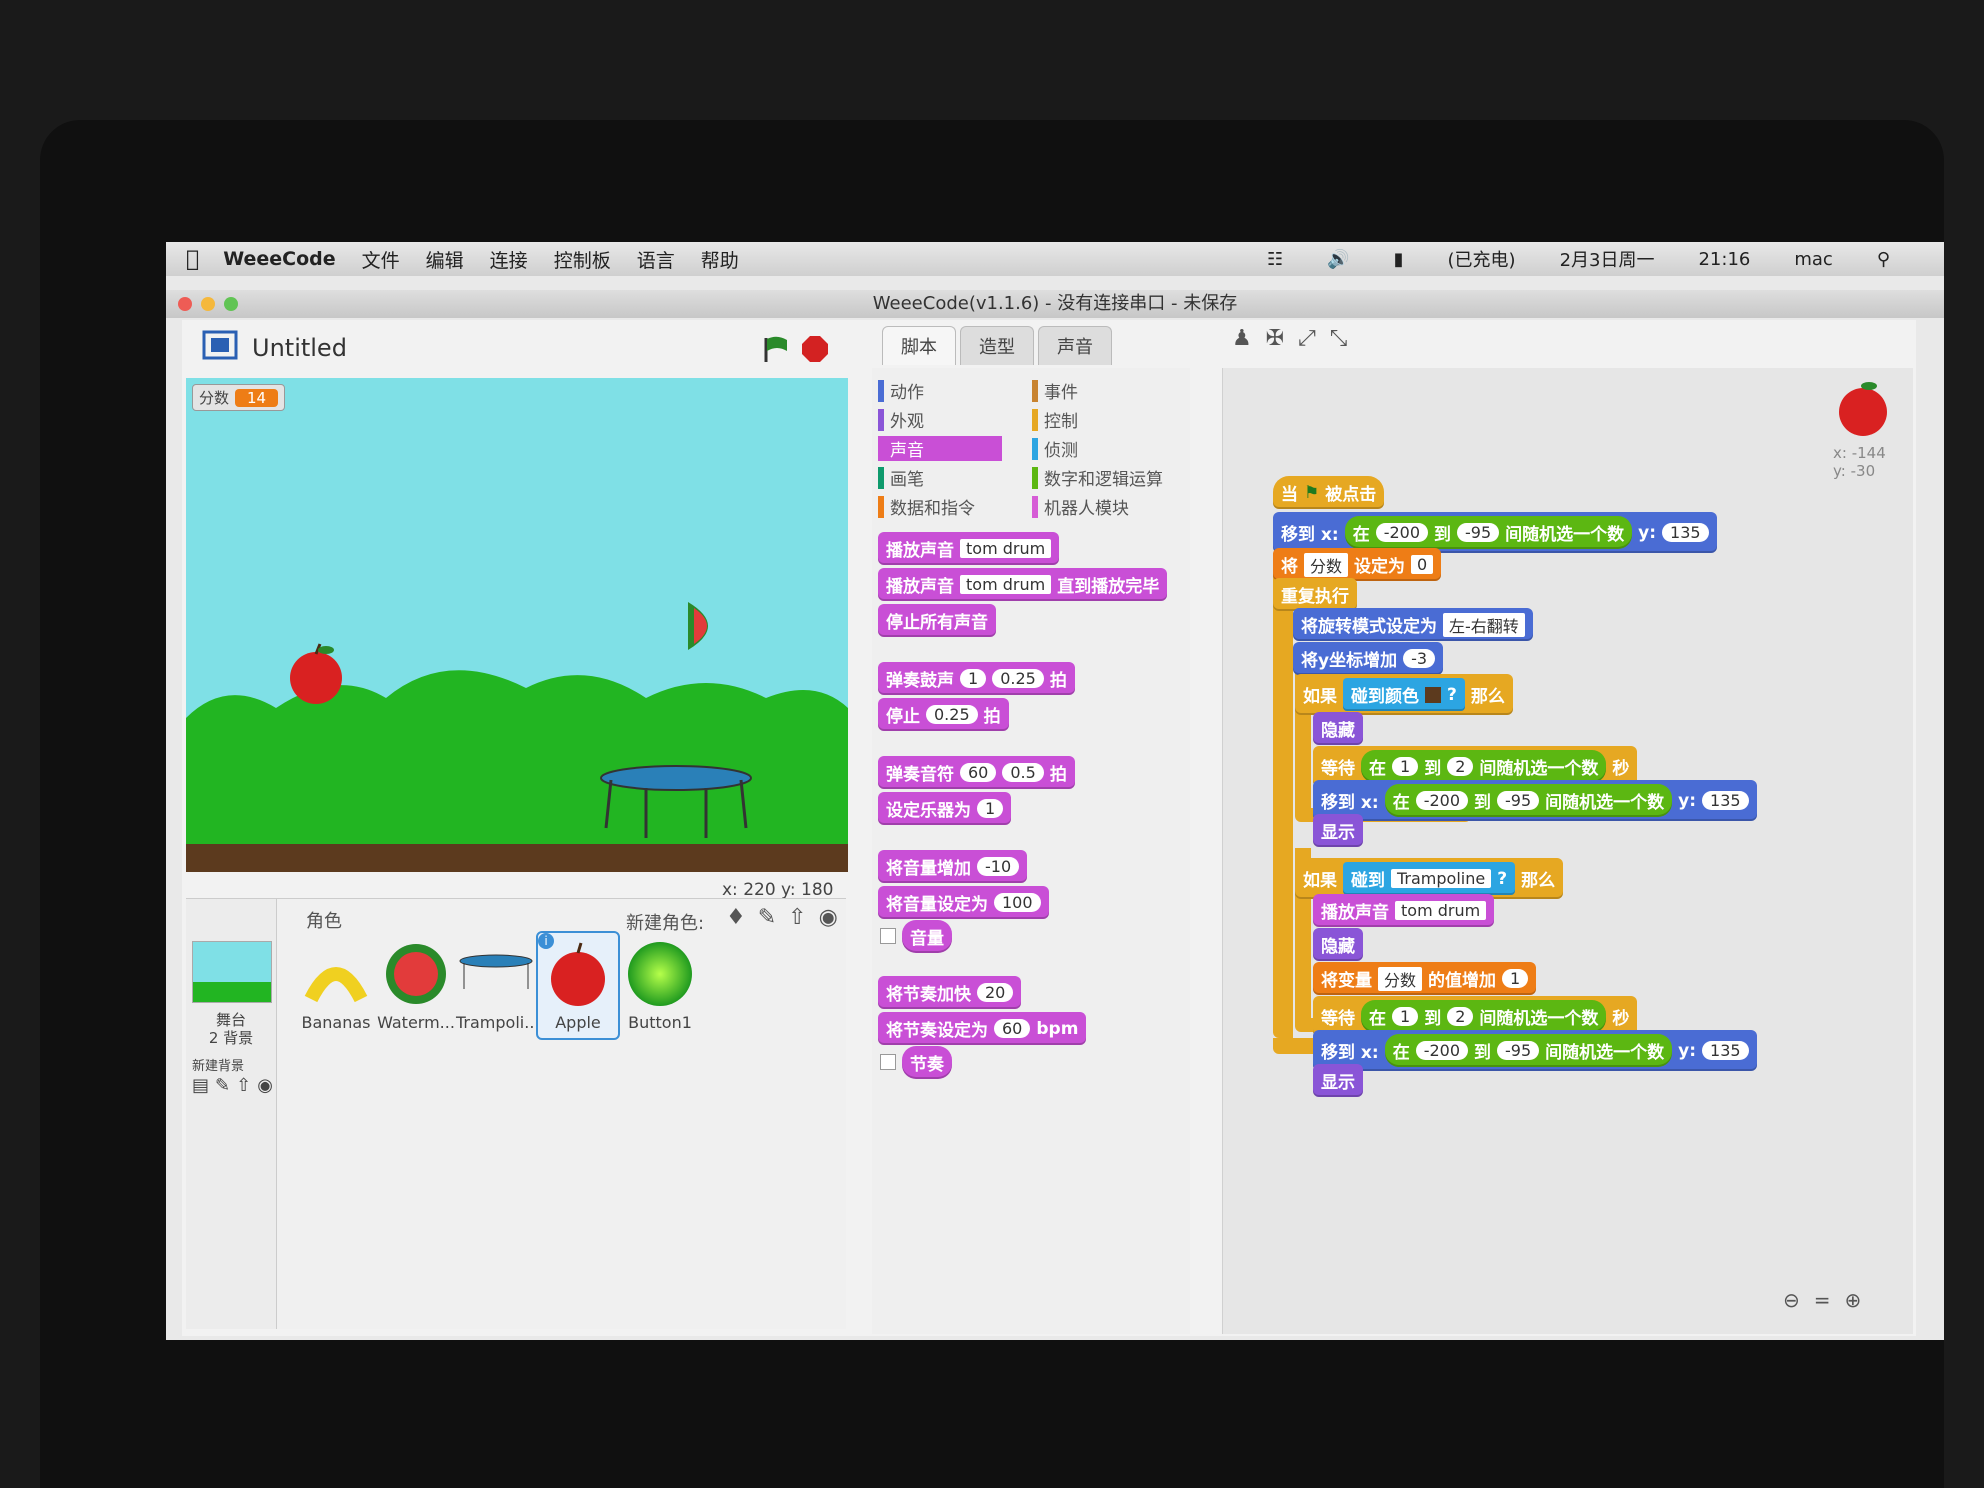  I want to click on delete-icon: ✠, so click(1275, 338).